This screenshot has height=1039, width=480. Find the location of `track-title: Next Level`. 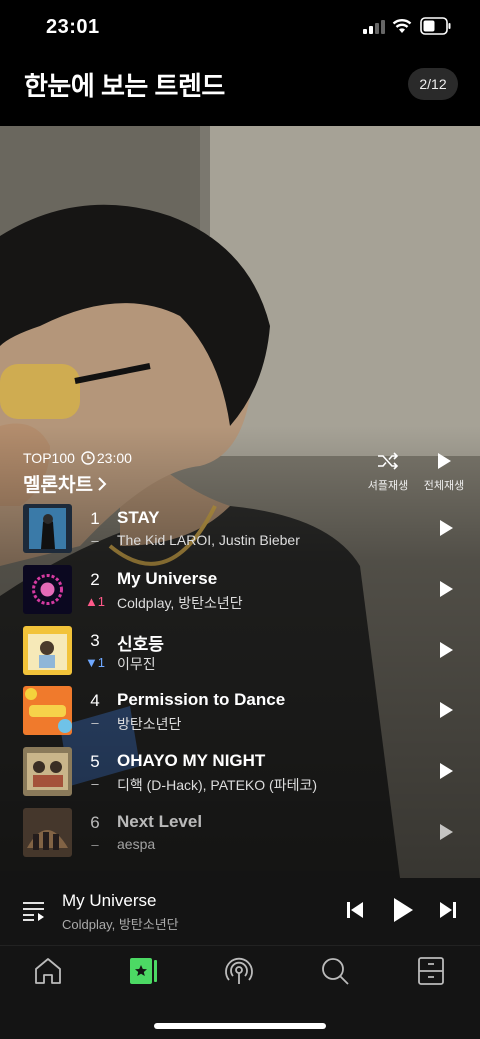

track-title: Next Level is located at coordinates (160, 821).